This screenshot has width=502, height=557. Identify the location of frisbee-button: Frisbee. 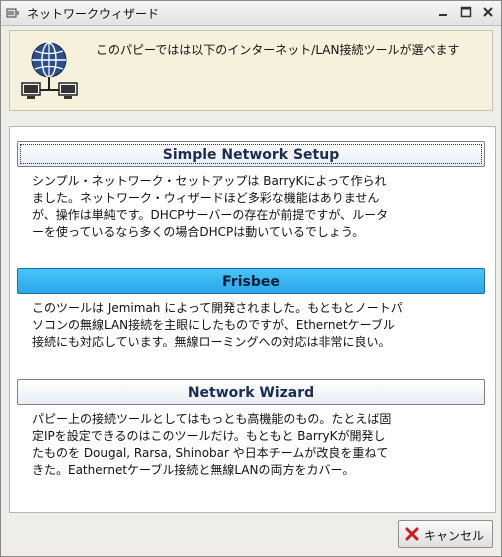
(251, 281).